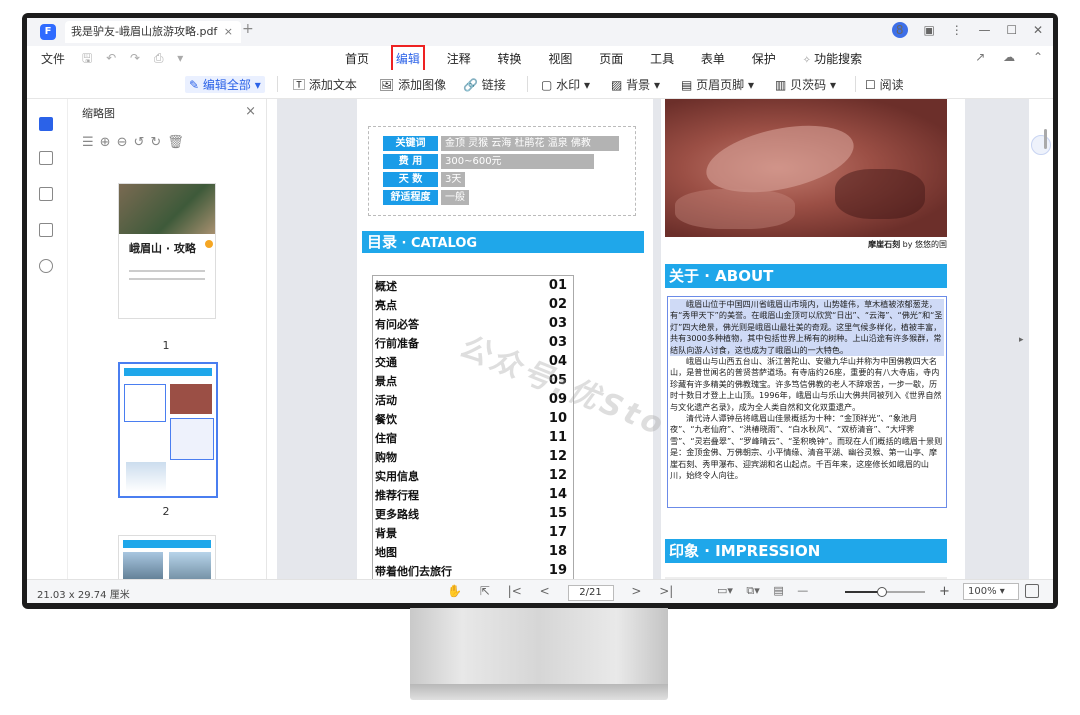  What do you see at coordinates (717, 84) in the screenshot?
I see `header-footer-button: ▤ 页眉页脚 ▾` at bounding box center [717, 84].